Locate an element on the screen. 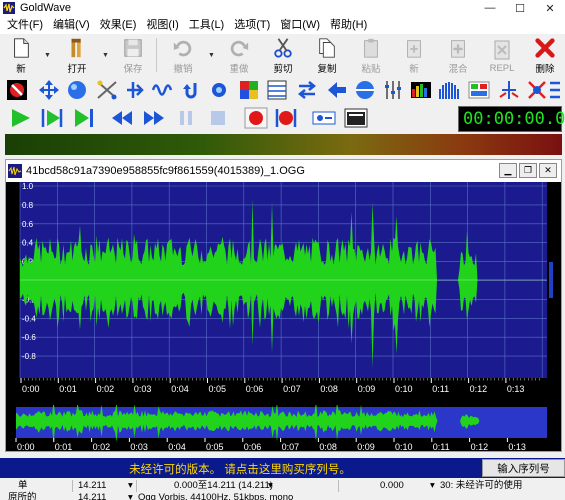  pitch-arrows-icon is located at coordinates (509, 90).